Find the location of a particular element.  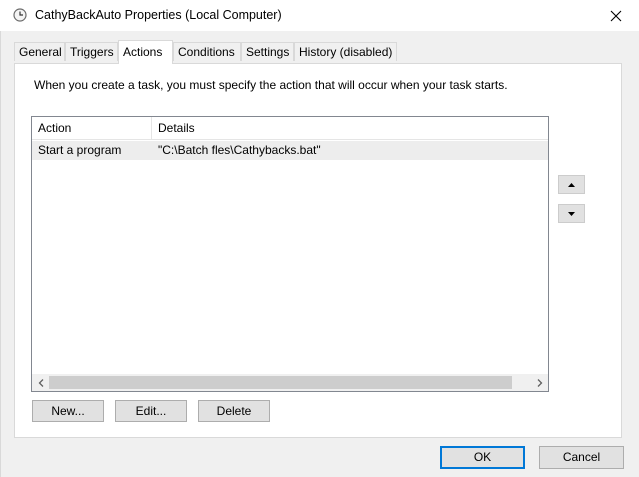

scroll-left-button is located at coordinates (40, 382).